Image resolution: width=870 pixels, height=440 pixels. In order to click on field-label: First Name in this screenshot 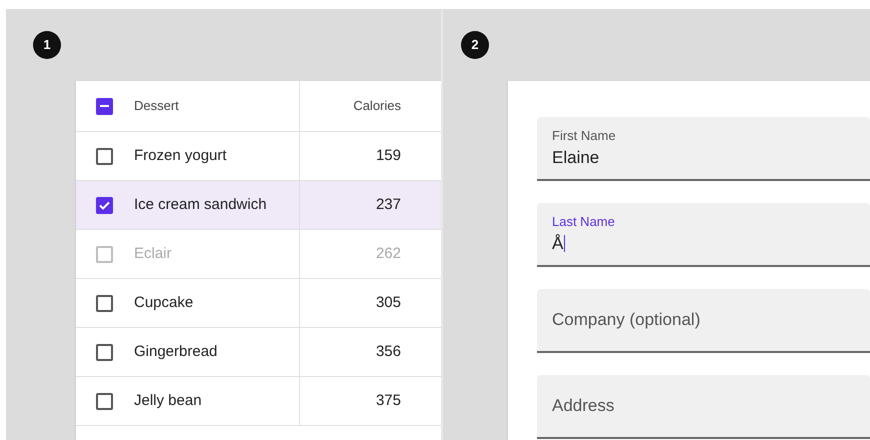, I will do `click(584, 135)`.